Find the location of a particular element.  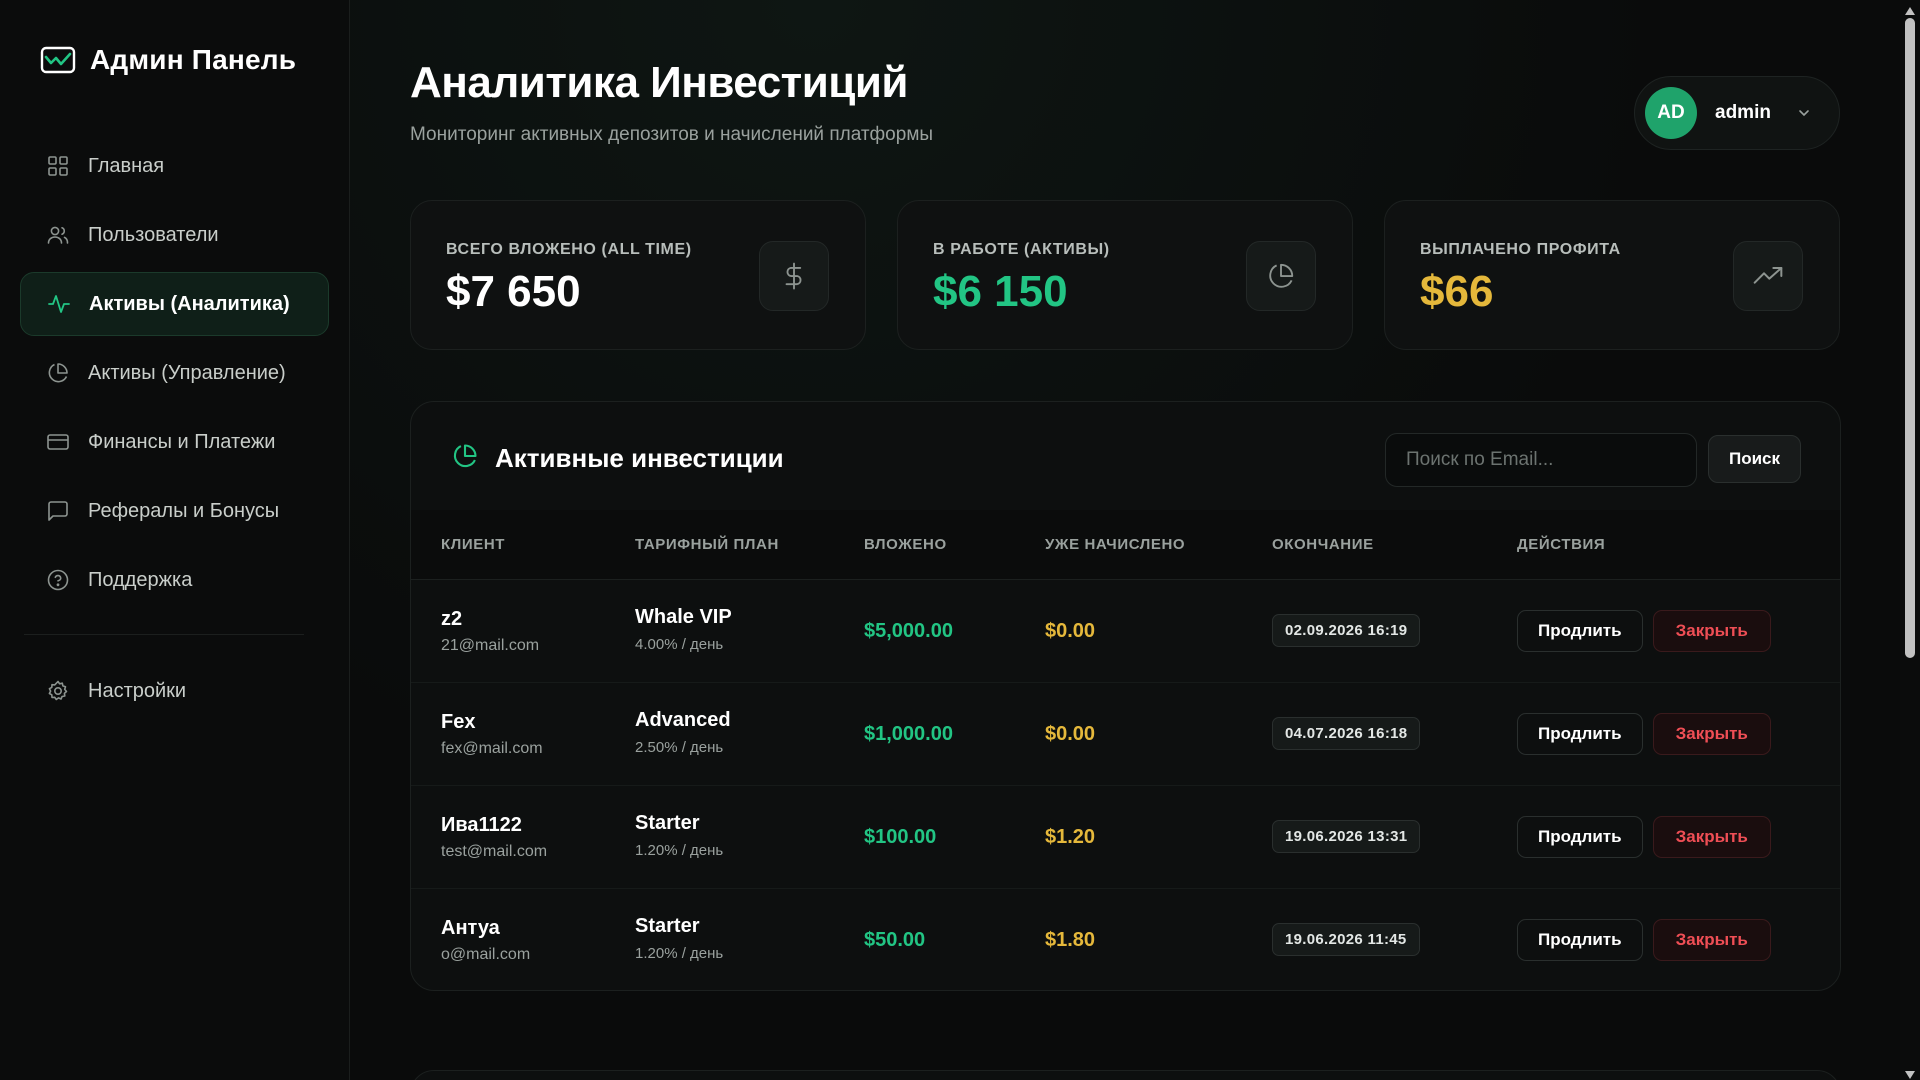

brand: Админ Панель is located at coordinates (168, 60).